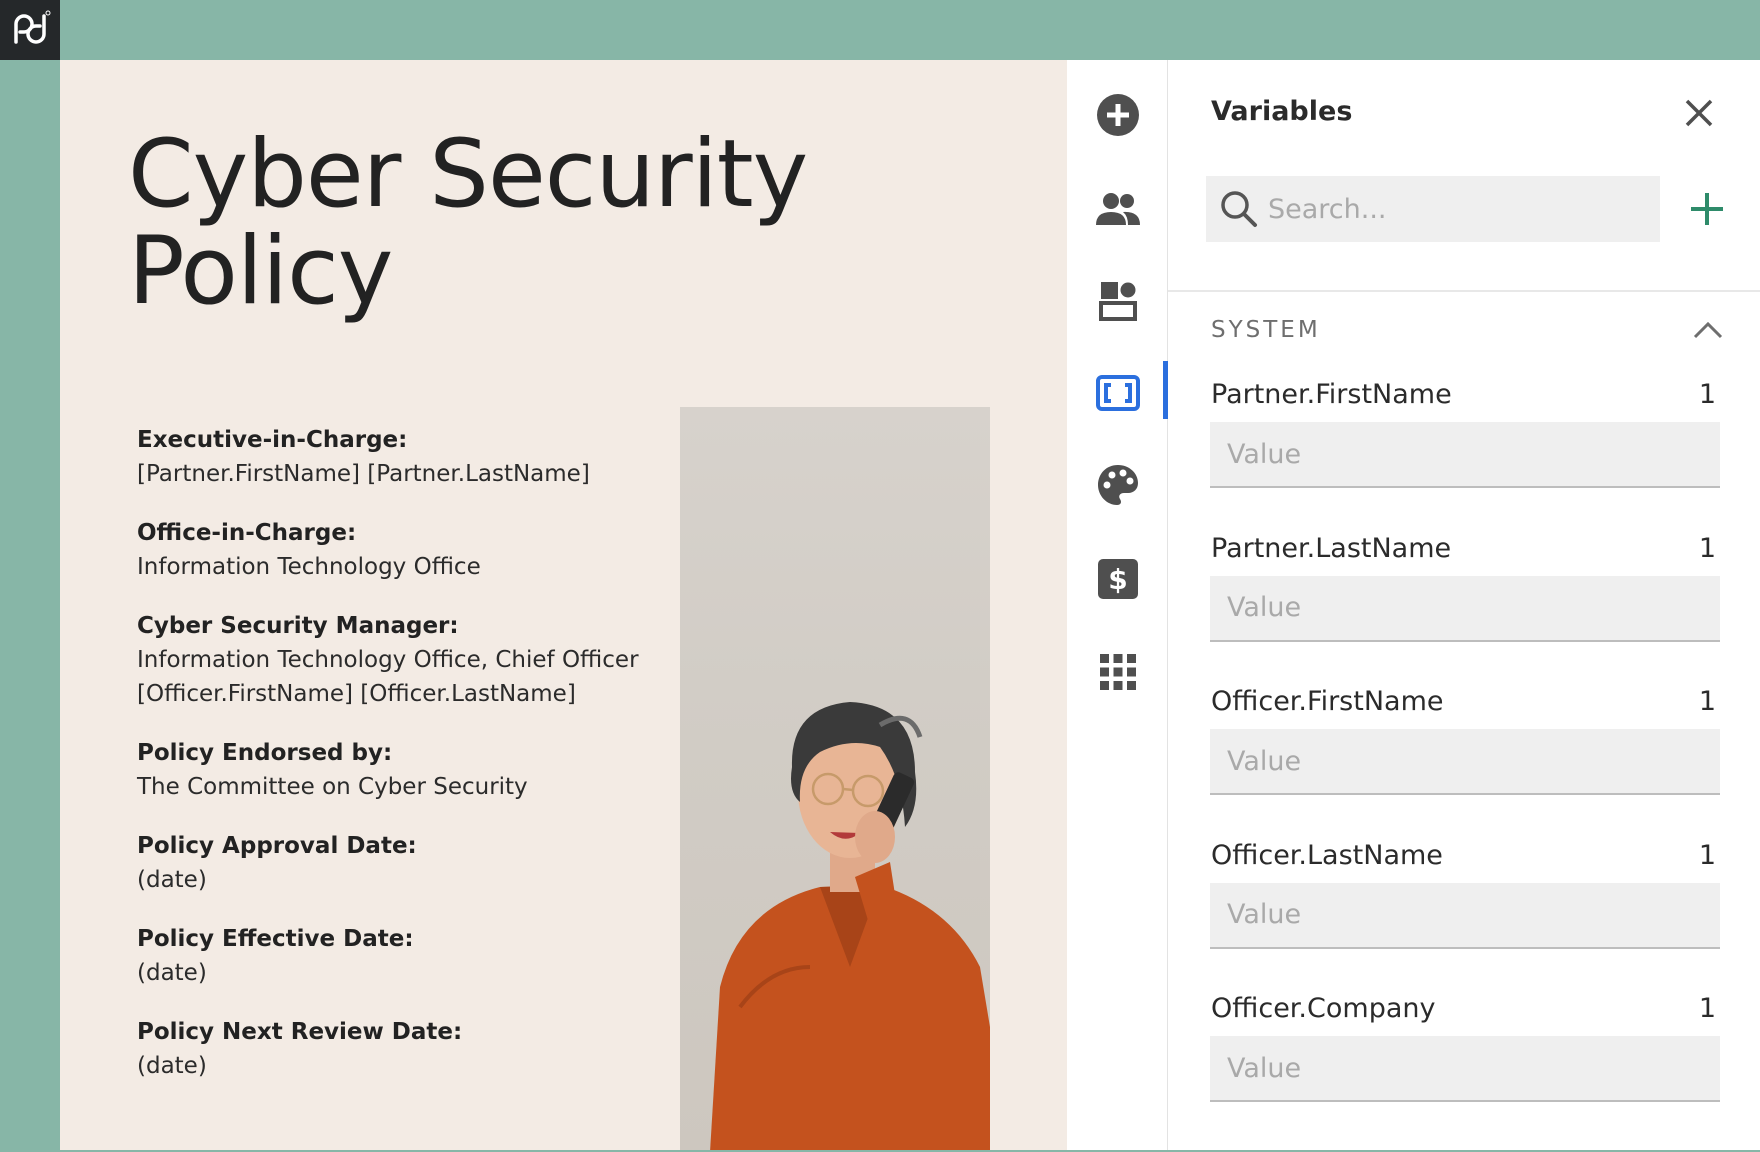  Describe the element at coordinates (1239, 209) in the screenshot. I see `search-icon` at that location.